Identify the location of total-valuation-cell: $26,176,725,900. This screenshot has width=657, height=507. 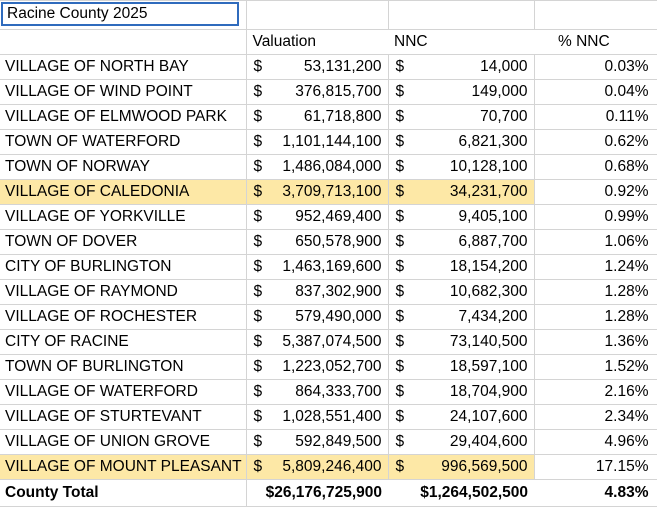
(317, 493).